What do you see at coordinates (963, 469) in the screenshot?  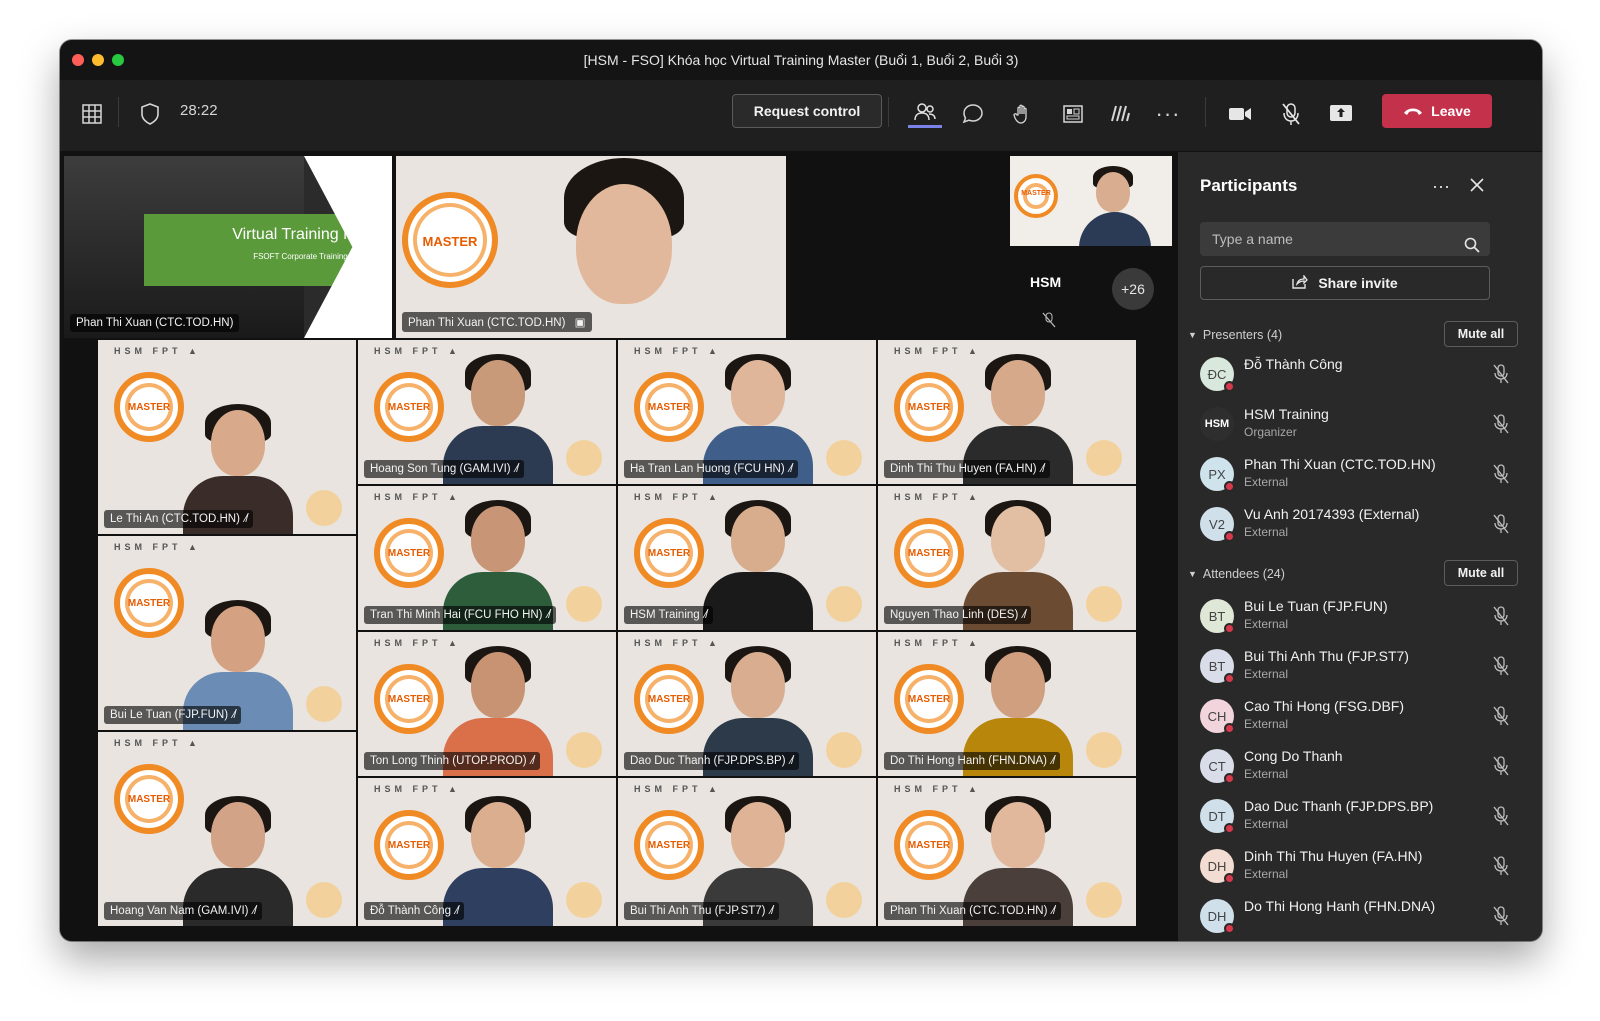 I see `participant-name: Dinh Thi Thu Huyen (FA.HN)` at bounding box center [963, 469].